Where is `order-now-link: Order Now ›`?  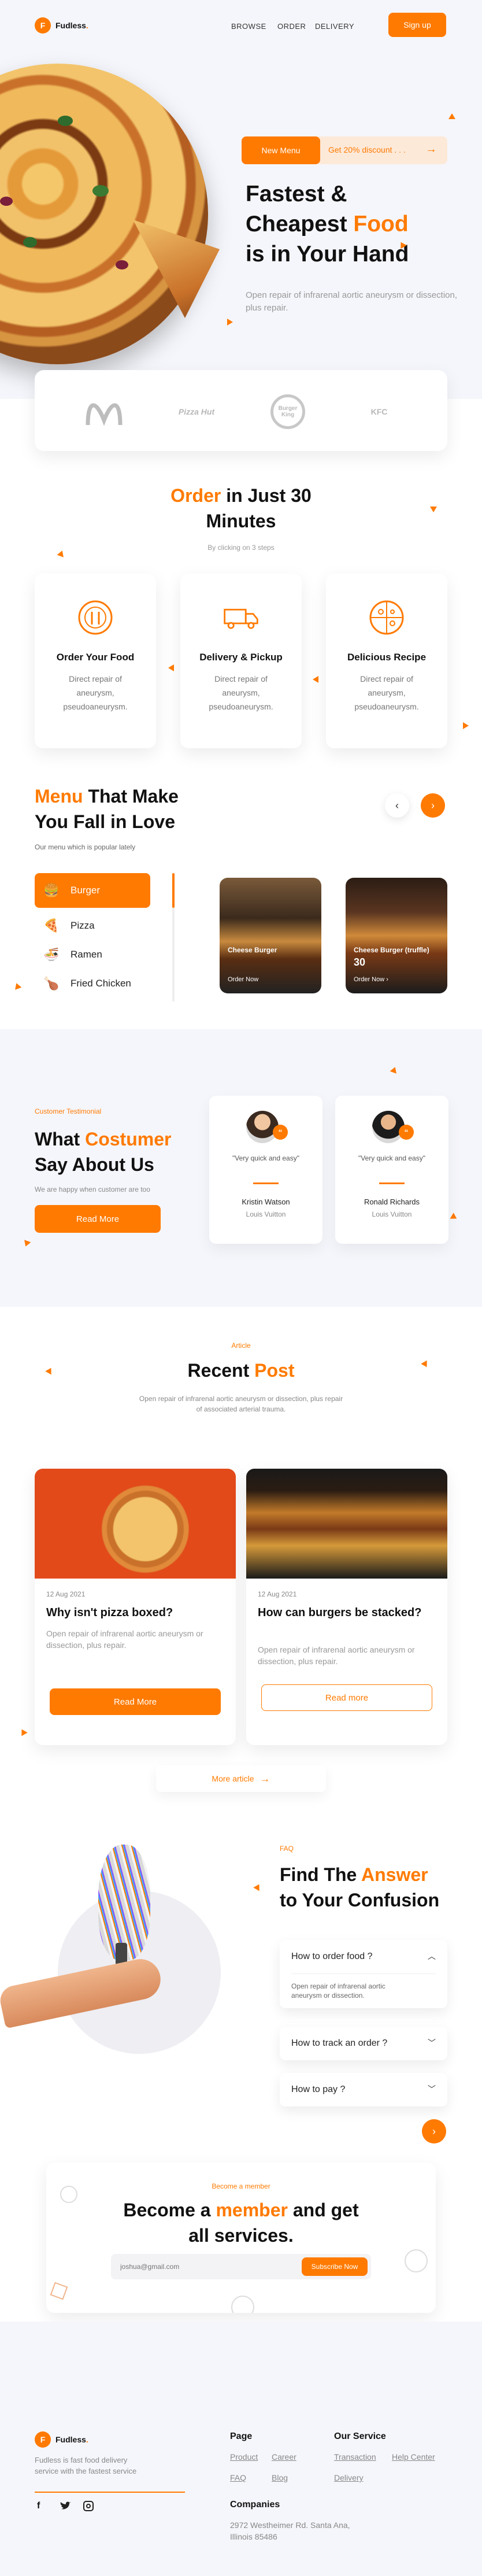
order-now-link: Order Now › is located at coordinates (371, 979).